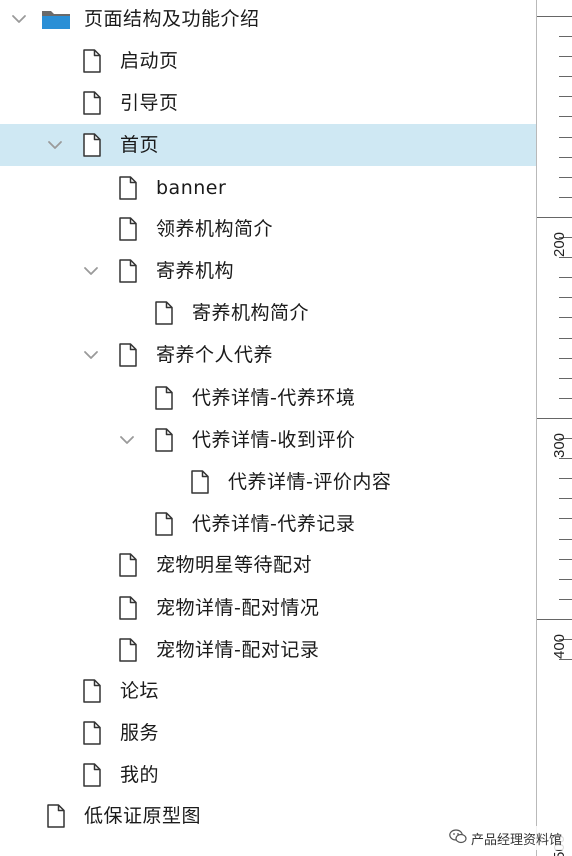 This screenshot has height=856, width=572. Describe the element at coordinates (274, 398) in the screenshot. I see `tree-row-label: 代养详情-代养环境` at that location.